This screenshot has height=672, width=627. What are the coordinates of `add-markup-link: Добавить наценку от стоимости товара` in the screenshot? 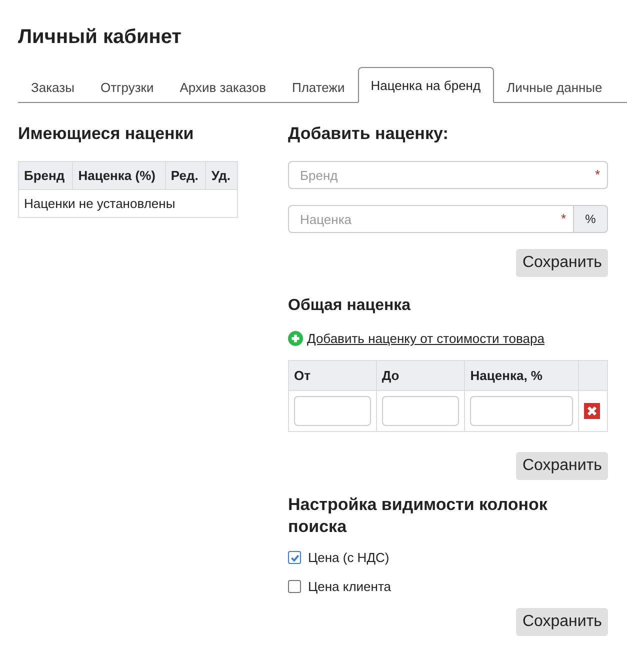 It's located at (425, 338).